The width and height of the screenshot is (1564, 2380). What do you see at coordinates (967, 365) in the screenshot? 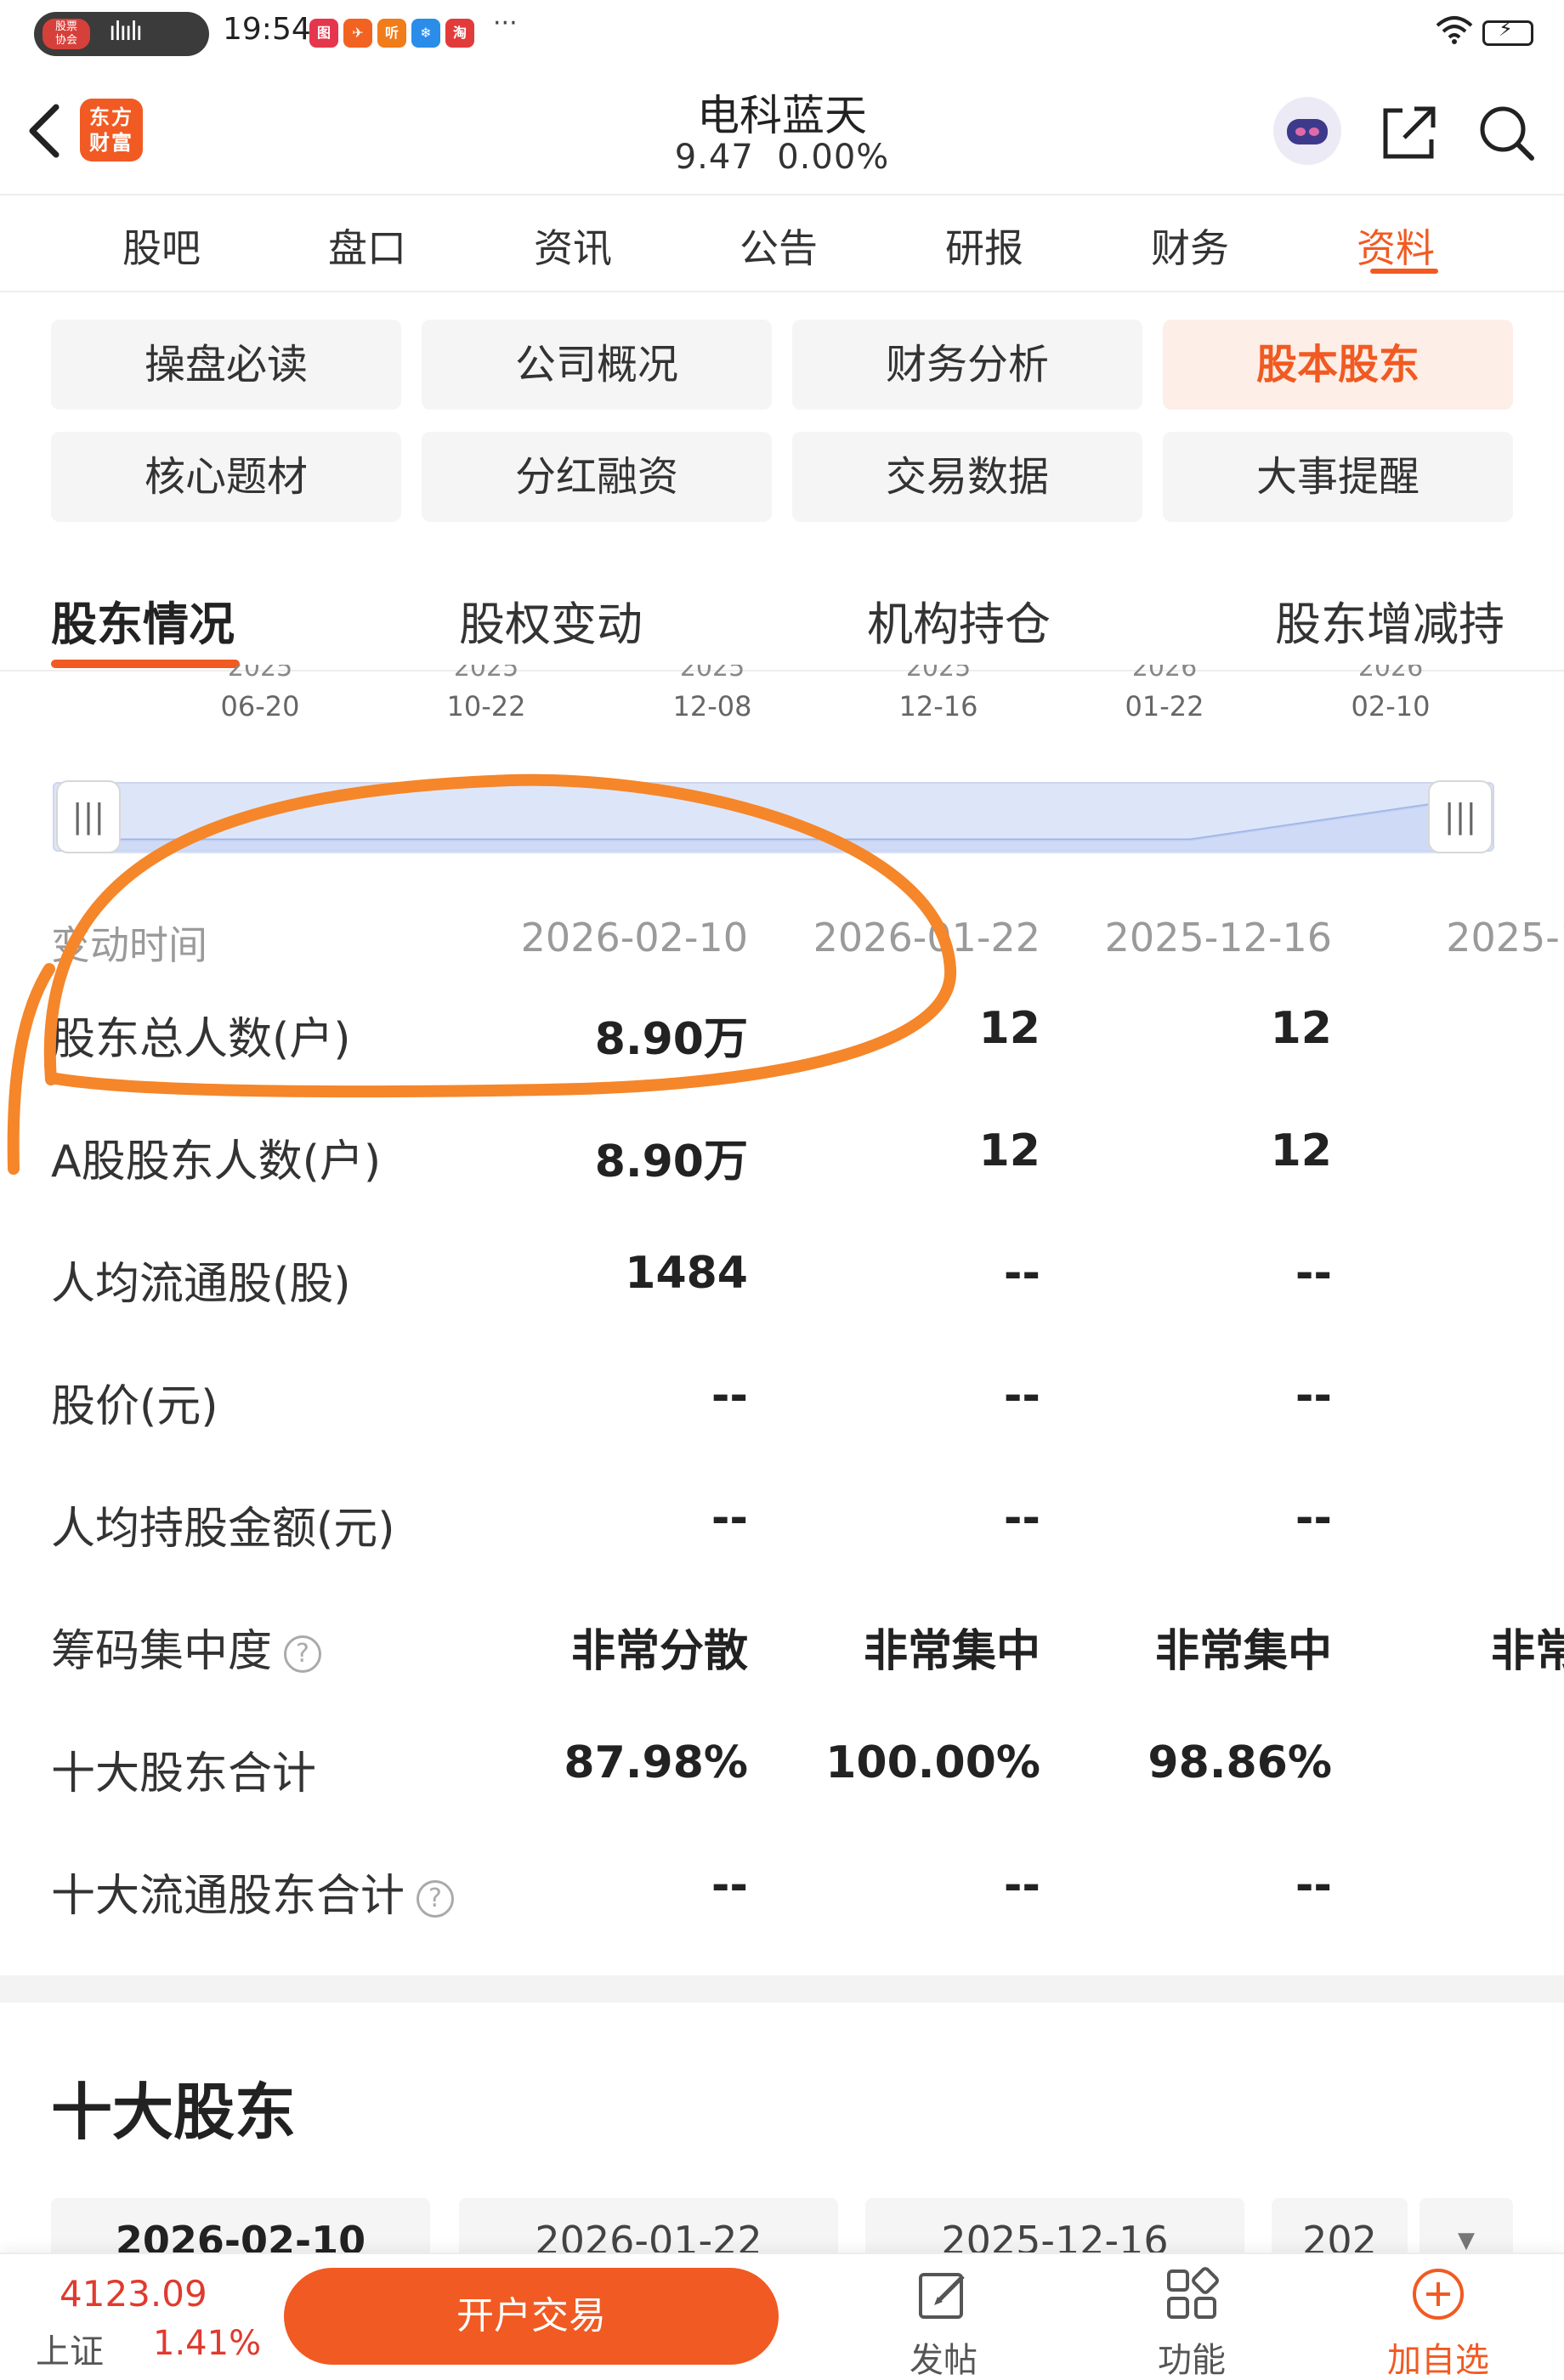
I see `sub-button-0-2: 财务分析` at bounding box center [967, 365].